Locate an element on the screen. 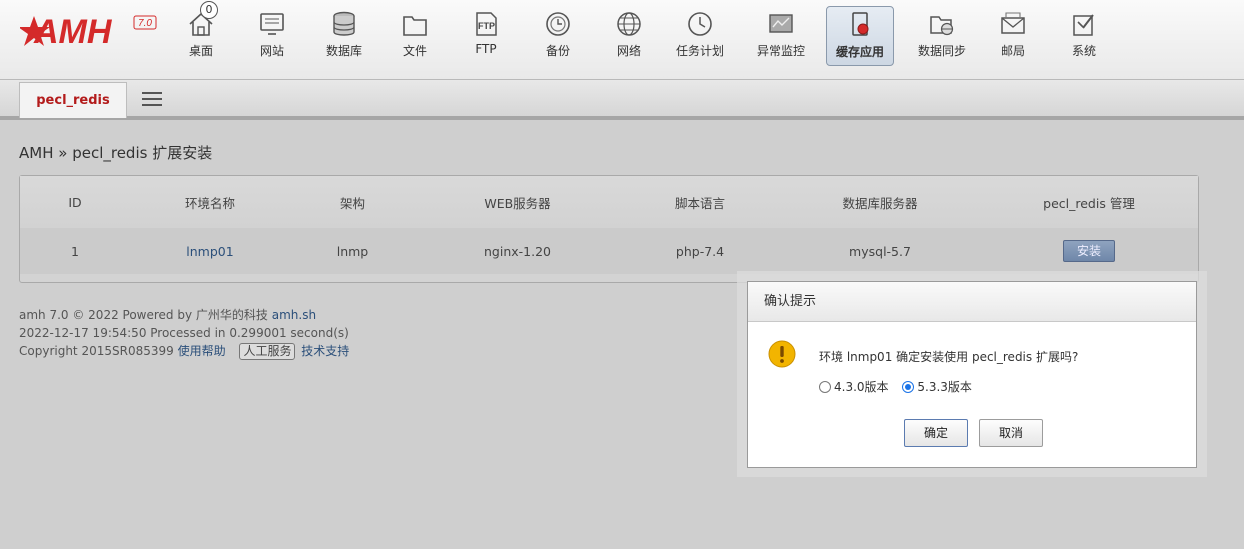 The image size is (1244, 549). nav-home: 0 桌面 is located at coordinates (201, 33).